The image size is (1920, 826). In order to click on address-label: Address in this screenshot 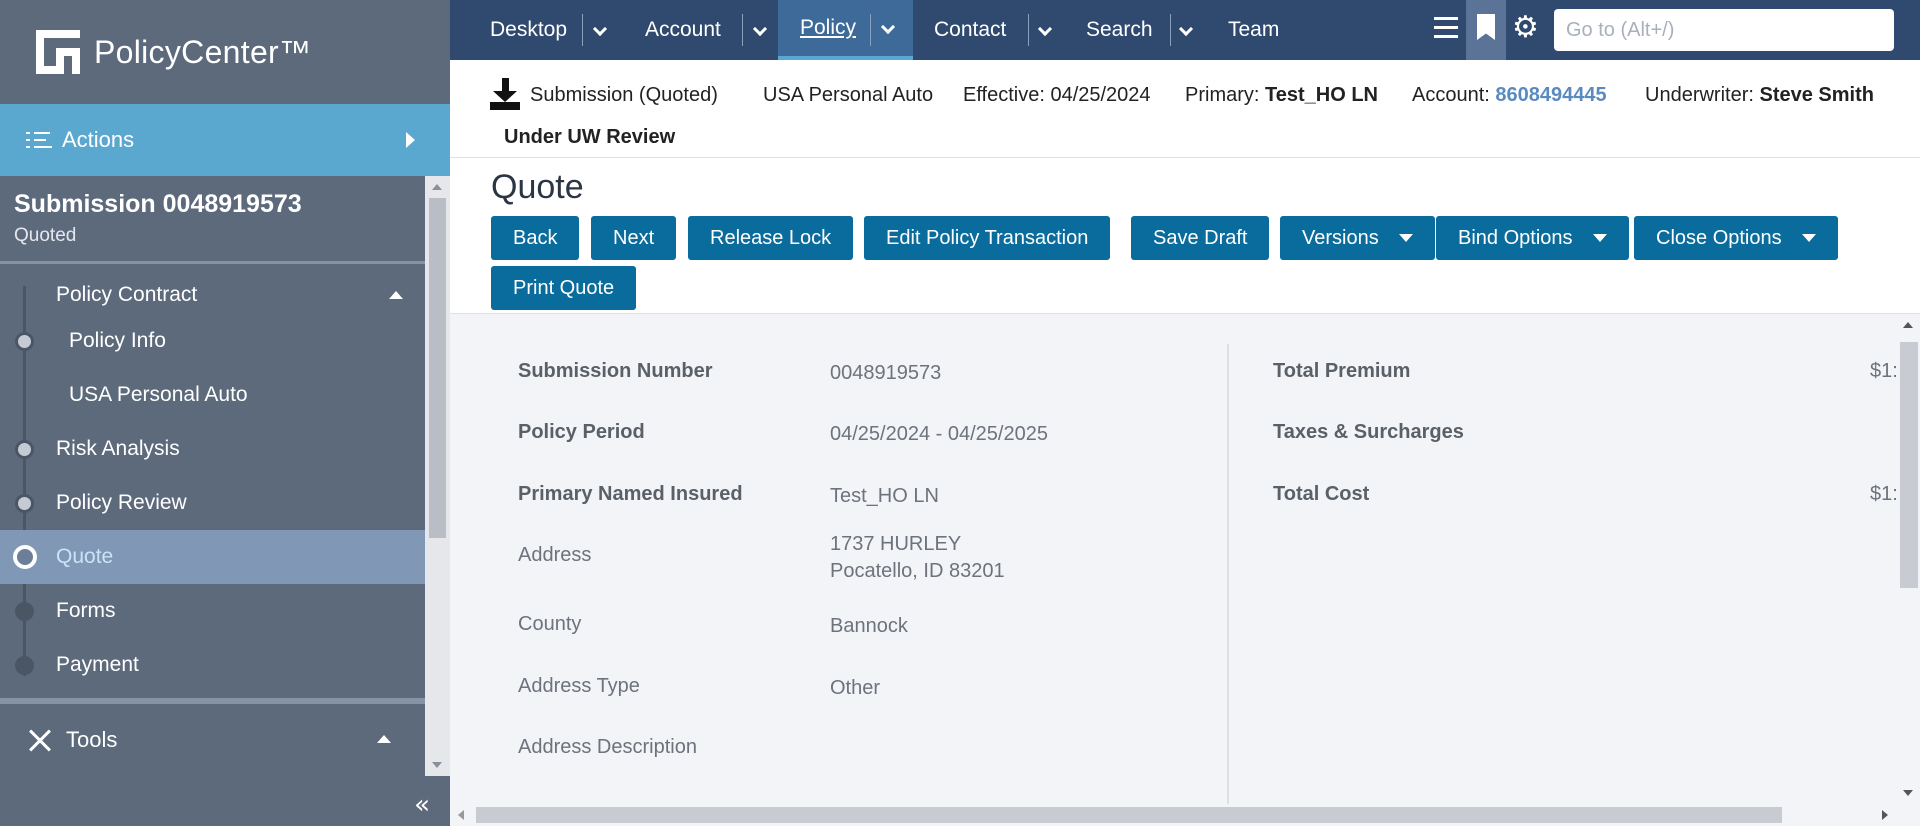, I will do `click(555, 555)`.